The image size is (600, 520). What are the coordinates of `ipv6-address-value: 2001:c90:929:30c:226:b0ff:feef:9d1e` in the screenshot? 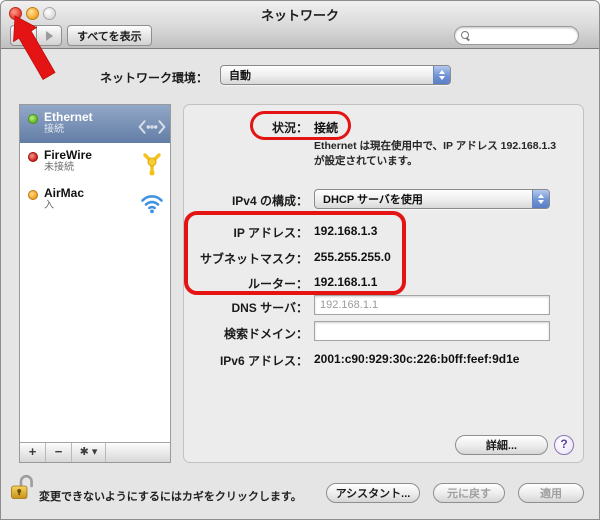 It's located at (417, 359).